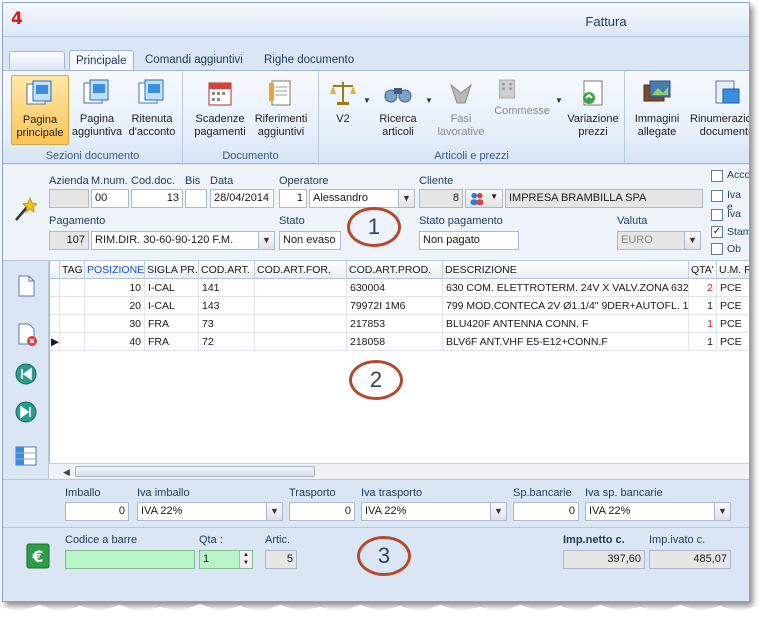 This screenshot has width=780, height=639. Describe the element at coordinates (26, 374) in the screenshot. I see `first-record-icon` at that location.